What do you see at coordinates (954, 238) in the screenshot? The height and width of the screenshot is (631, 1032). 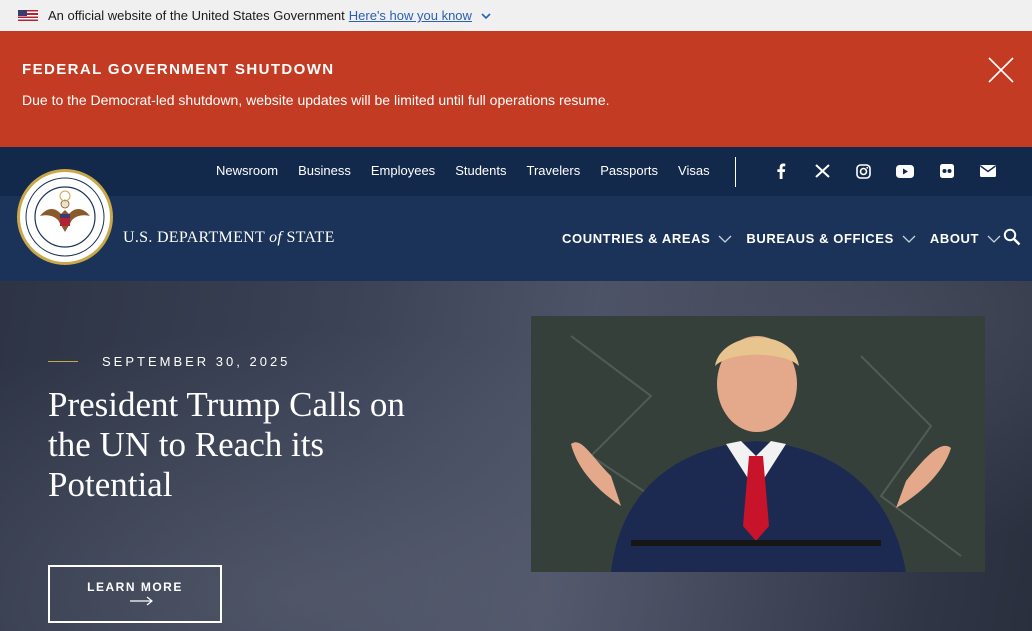 I see `nav-label: ABOUT` at bounding box center [954, 238].